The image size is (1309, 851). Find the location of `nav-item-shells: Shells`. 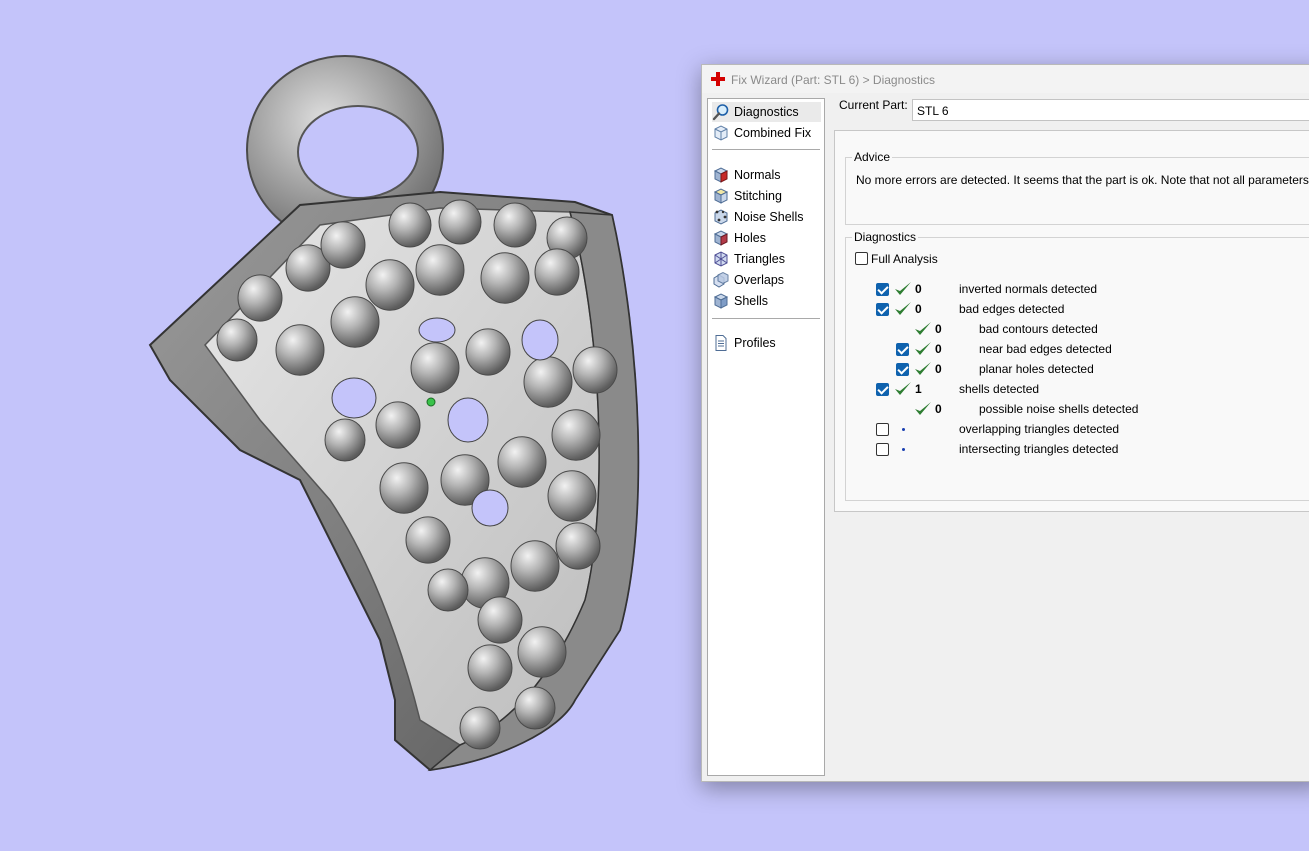

nav-item-shells: Shells is located at coordinates (766, 301).